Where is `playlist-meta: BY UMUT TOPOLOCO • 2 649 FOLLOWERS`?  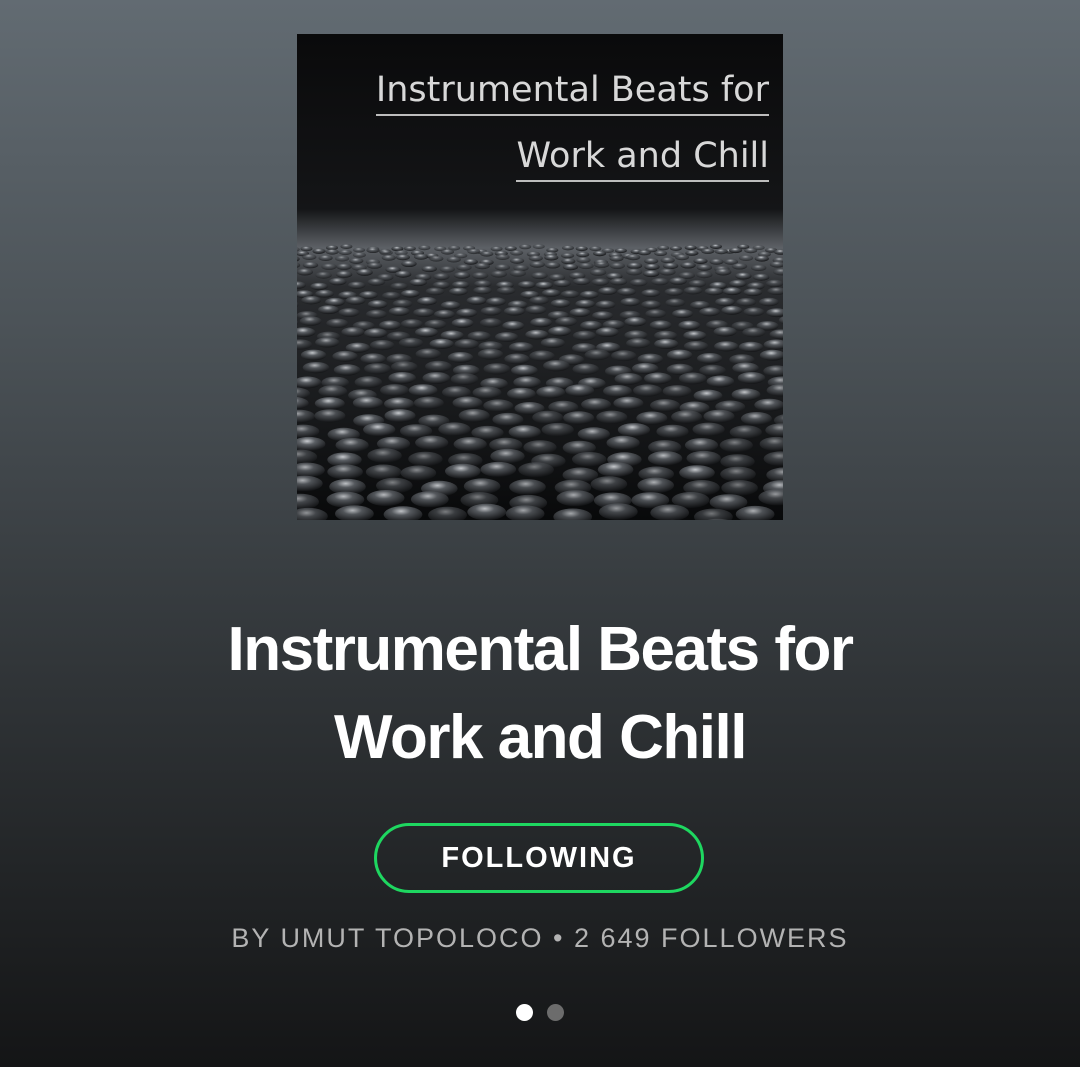 playlist-meta: BY UMUT TOPOLOCO • 2 649 FOLLOWERS is located at coordinates (540, 938).